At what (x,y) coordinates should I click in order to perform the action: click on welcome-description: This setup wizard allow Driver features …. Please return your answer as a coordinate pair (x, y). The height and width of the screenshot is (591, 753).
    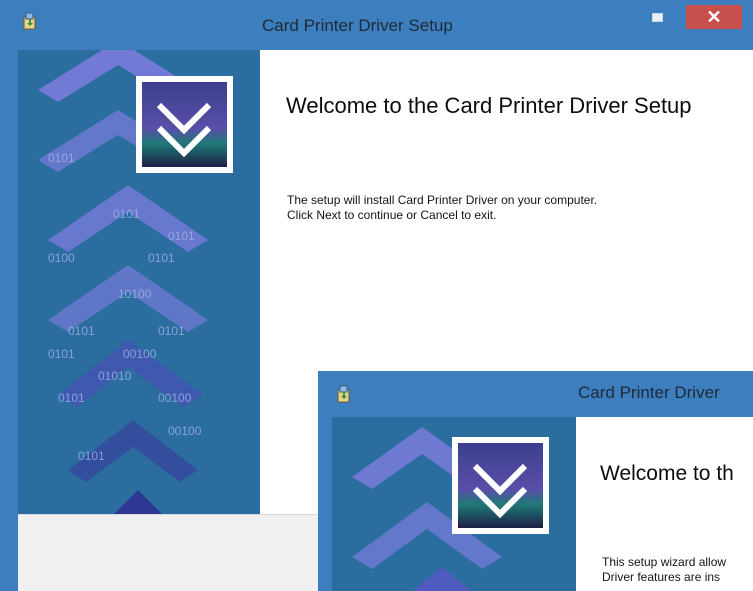
    Looking at the image, I should click on (664, 570).